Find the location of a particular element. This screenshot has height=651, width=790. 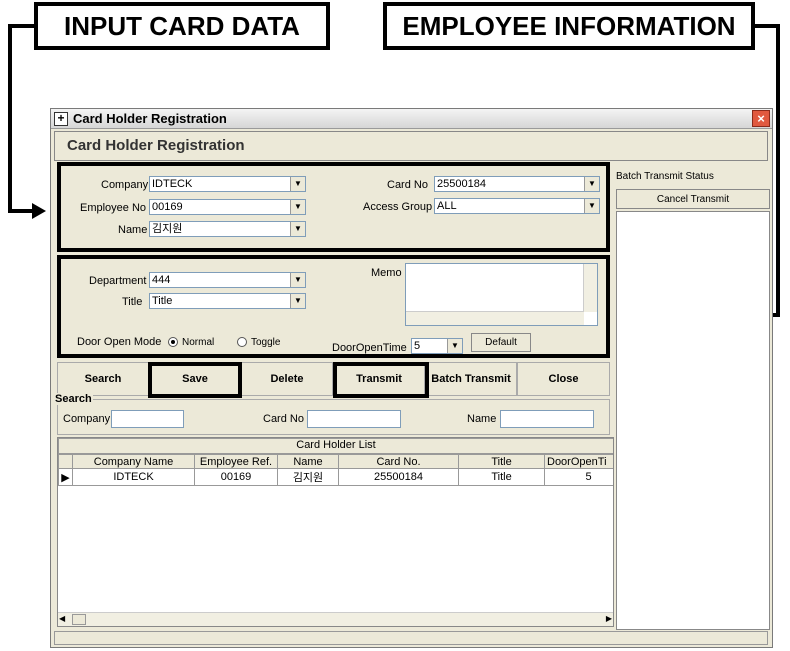

scroll-right-icon: ▶ is located at coordinates (609, 618).